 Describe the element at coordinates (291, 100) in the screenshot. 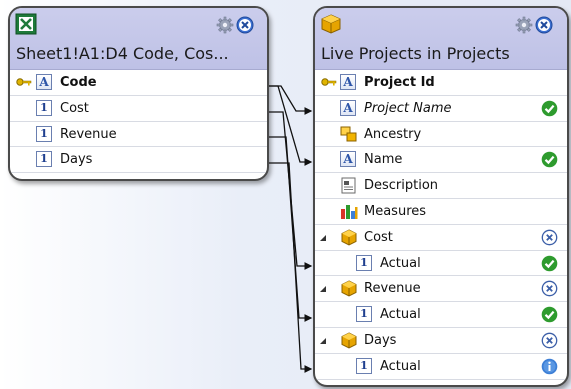

I see `connector-code-to-project-name` at that location.